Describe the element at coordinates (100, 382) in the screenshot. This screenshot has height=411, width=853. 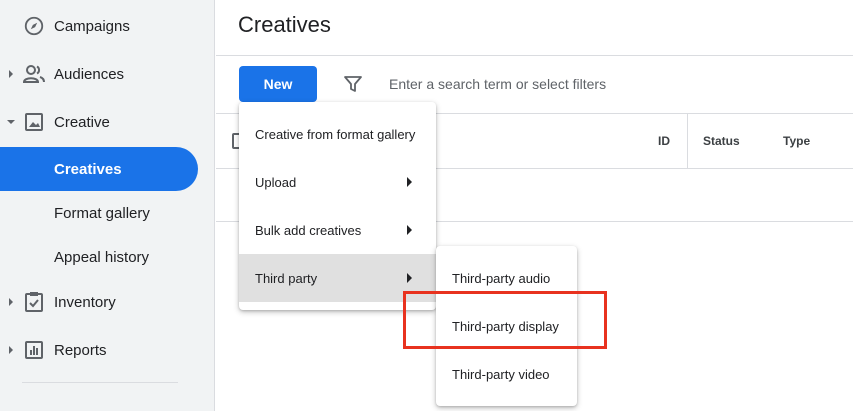
I see `sidebar-divider` at that location.